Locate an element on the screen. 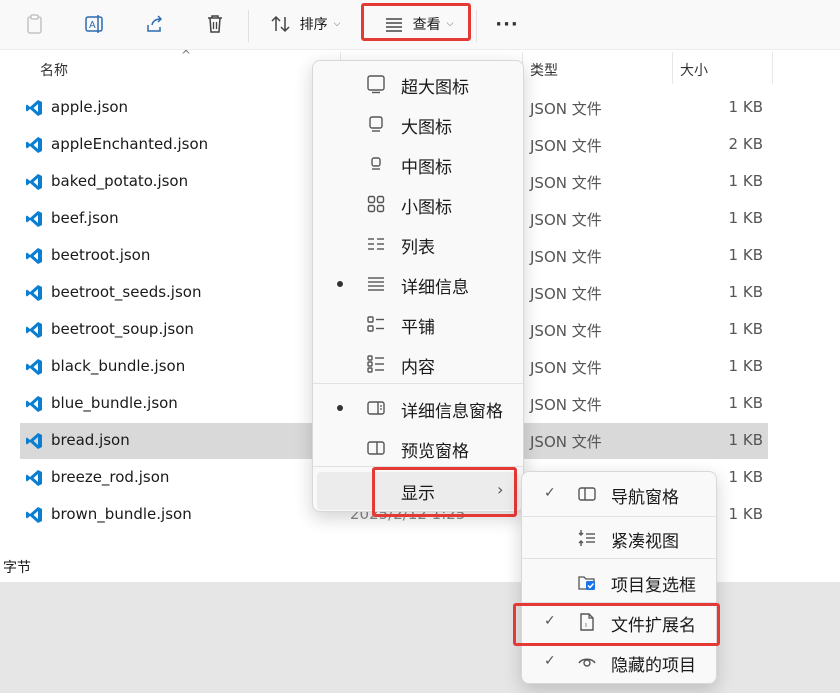  toolbar-divider is located at coordinates (248, 26).